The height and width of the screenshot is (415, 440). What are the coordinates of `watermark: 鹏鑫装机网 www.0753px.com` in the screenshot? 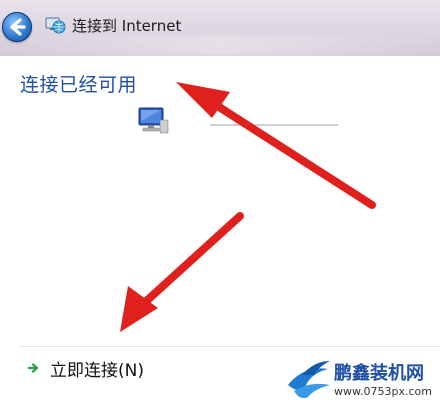 It's located at (359, 379).